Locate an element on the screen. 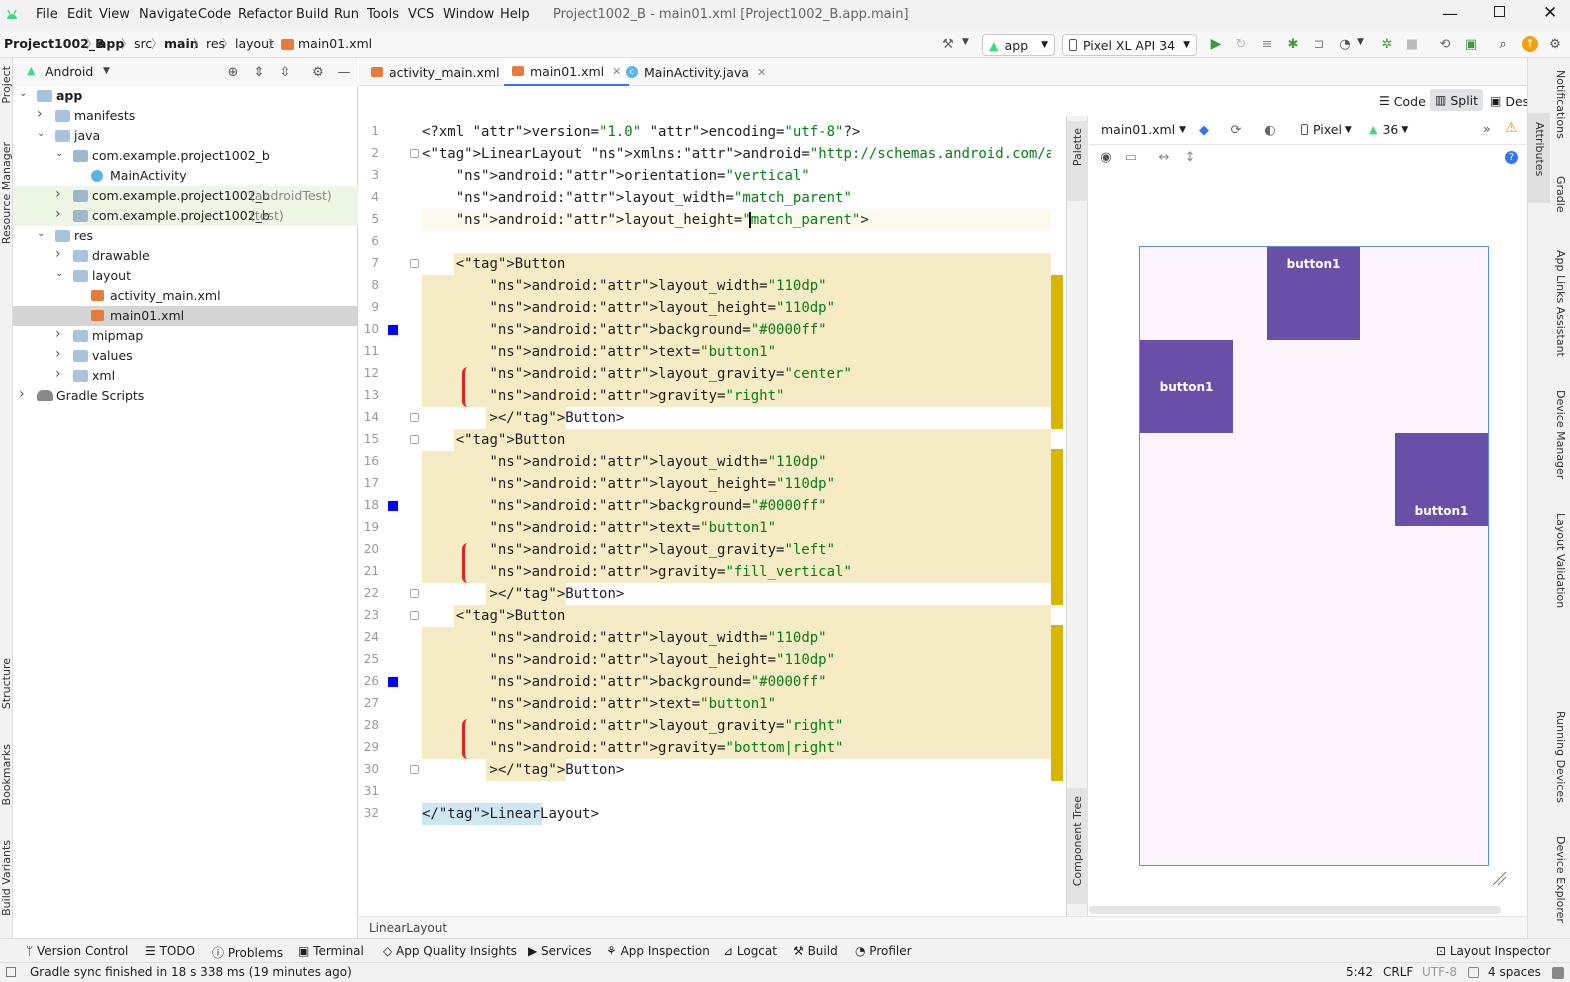 Image resolution: width=1570 pixels, height=982 pixels. stop-icon: ■ is located at coordinates (1412, 44).